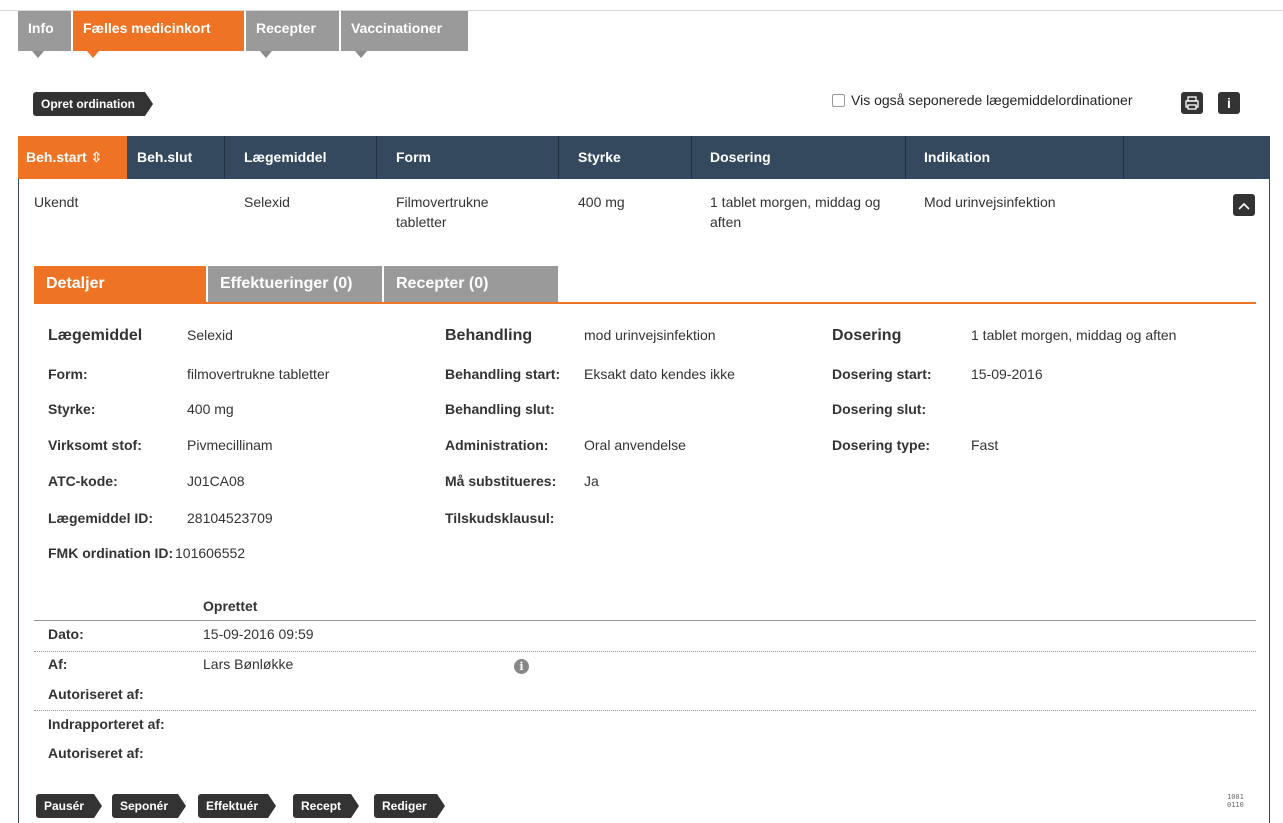  What do you see at coordinates (106, 724) in the screenshot?
I see `indrapporteret-af-label: Indrapporteret af:` at bounding box center [106, 724].